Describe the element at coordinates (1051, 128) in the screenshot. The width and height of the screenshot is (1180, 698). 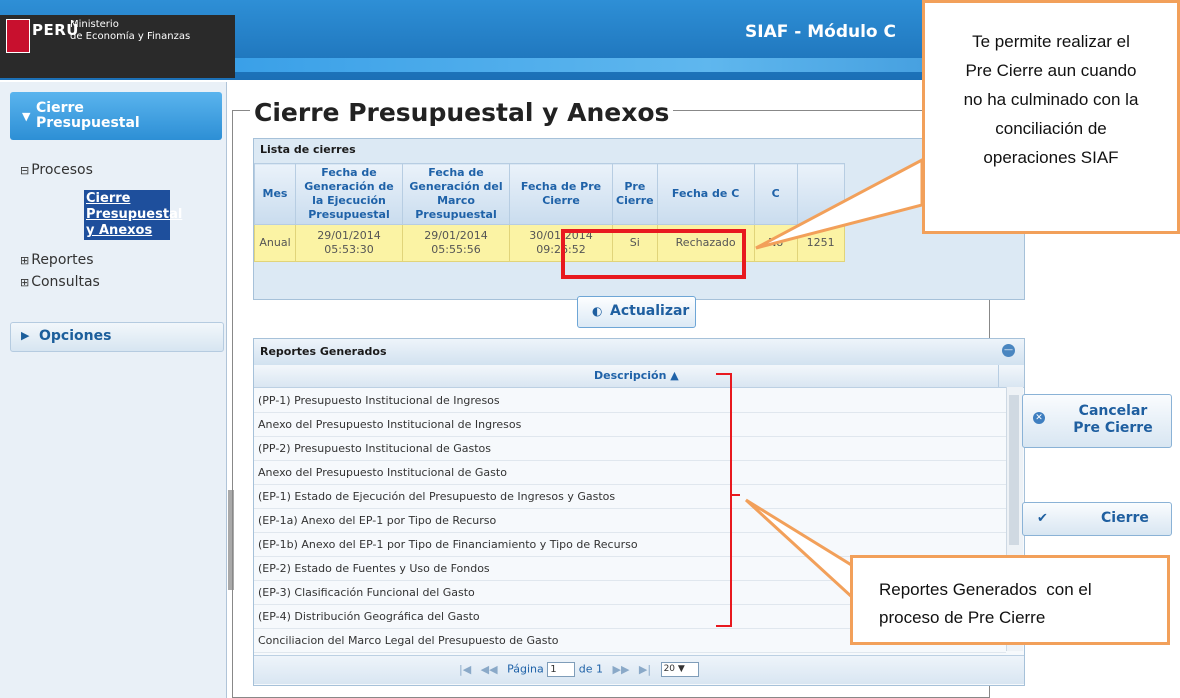
I see `callout-line: conciliación de` at that location.